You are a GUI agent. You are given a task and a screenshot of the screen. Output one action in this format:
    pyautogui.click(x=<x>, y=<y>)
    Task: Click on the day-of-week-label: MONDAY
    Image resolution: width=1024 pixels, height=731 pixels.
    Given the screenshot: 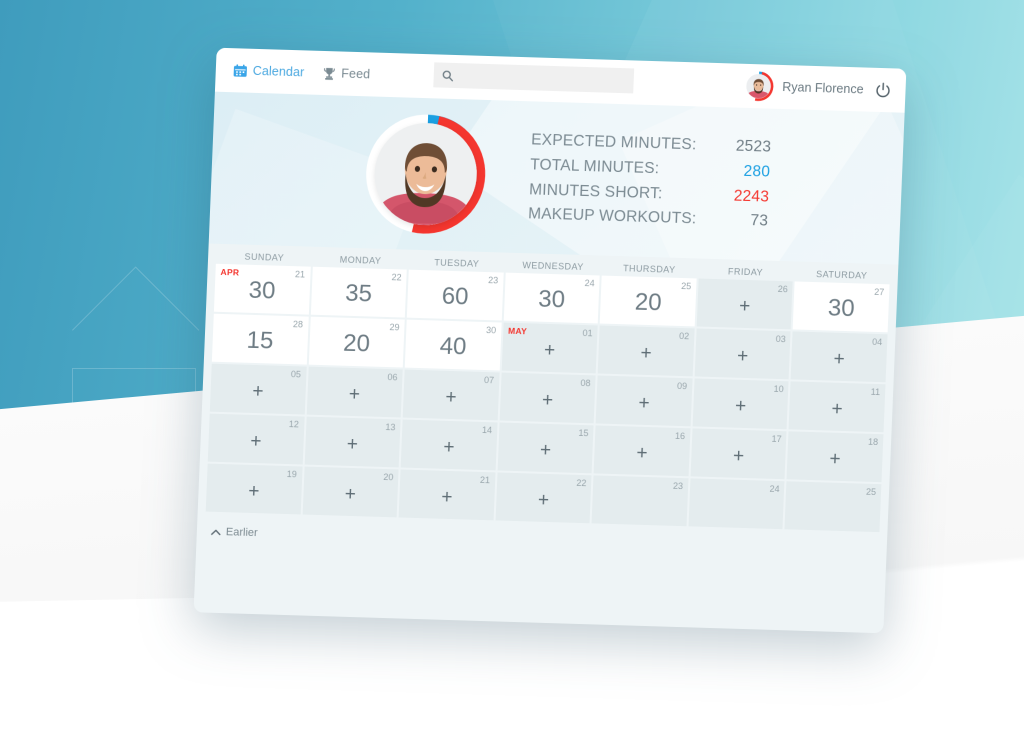 What is the action you would take?
    pyautogui.click(x=360, y=260)
    